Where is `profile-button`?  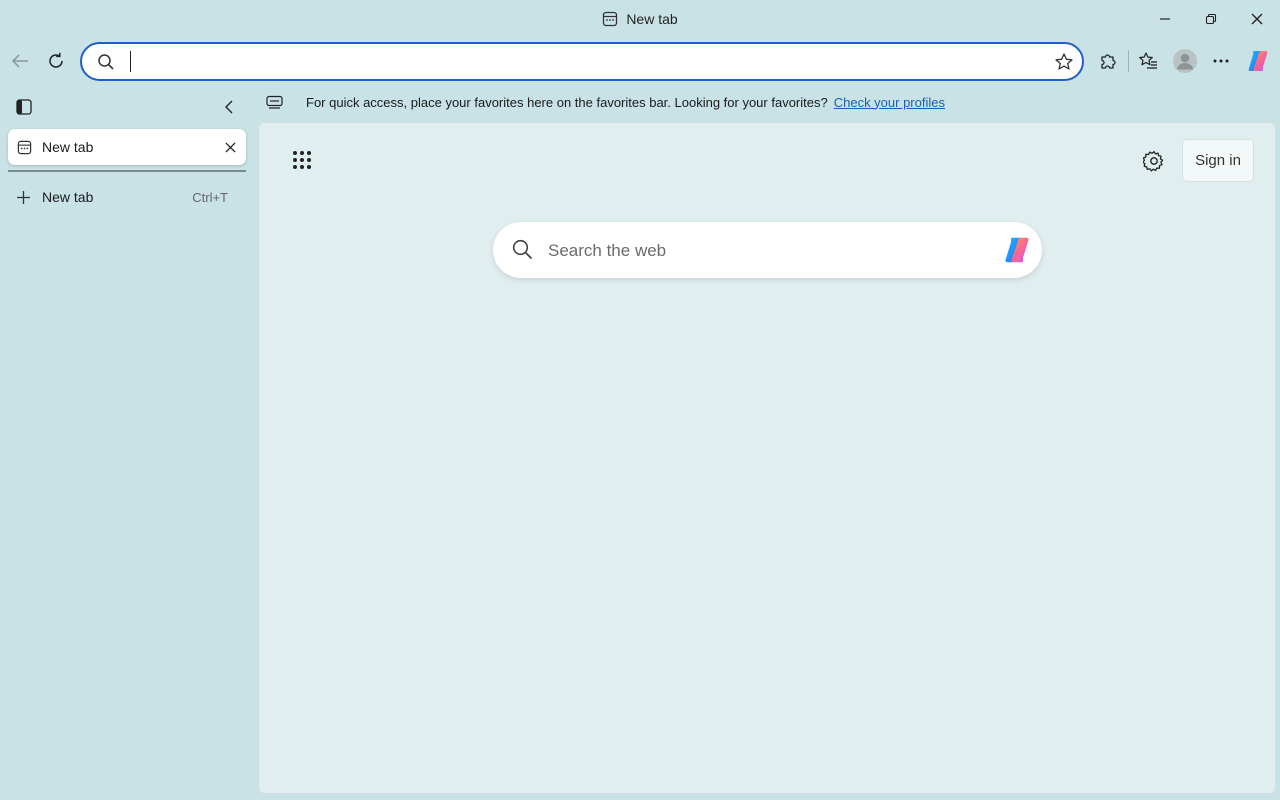
profile-button is located at coordinates (1185, 61).